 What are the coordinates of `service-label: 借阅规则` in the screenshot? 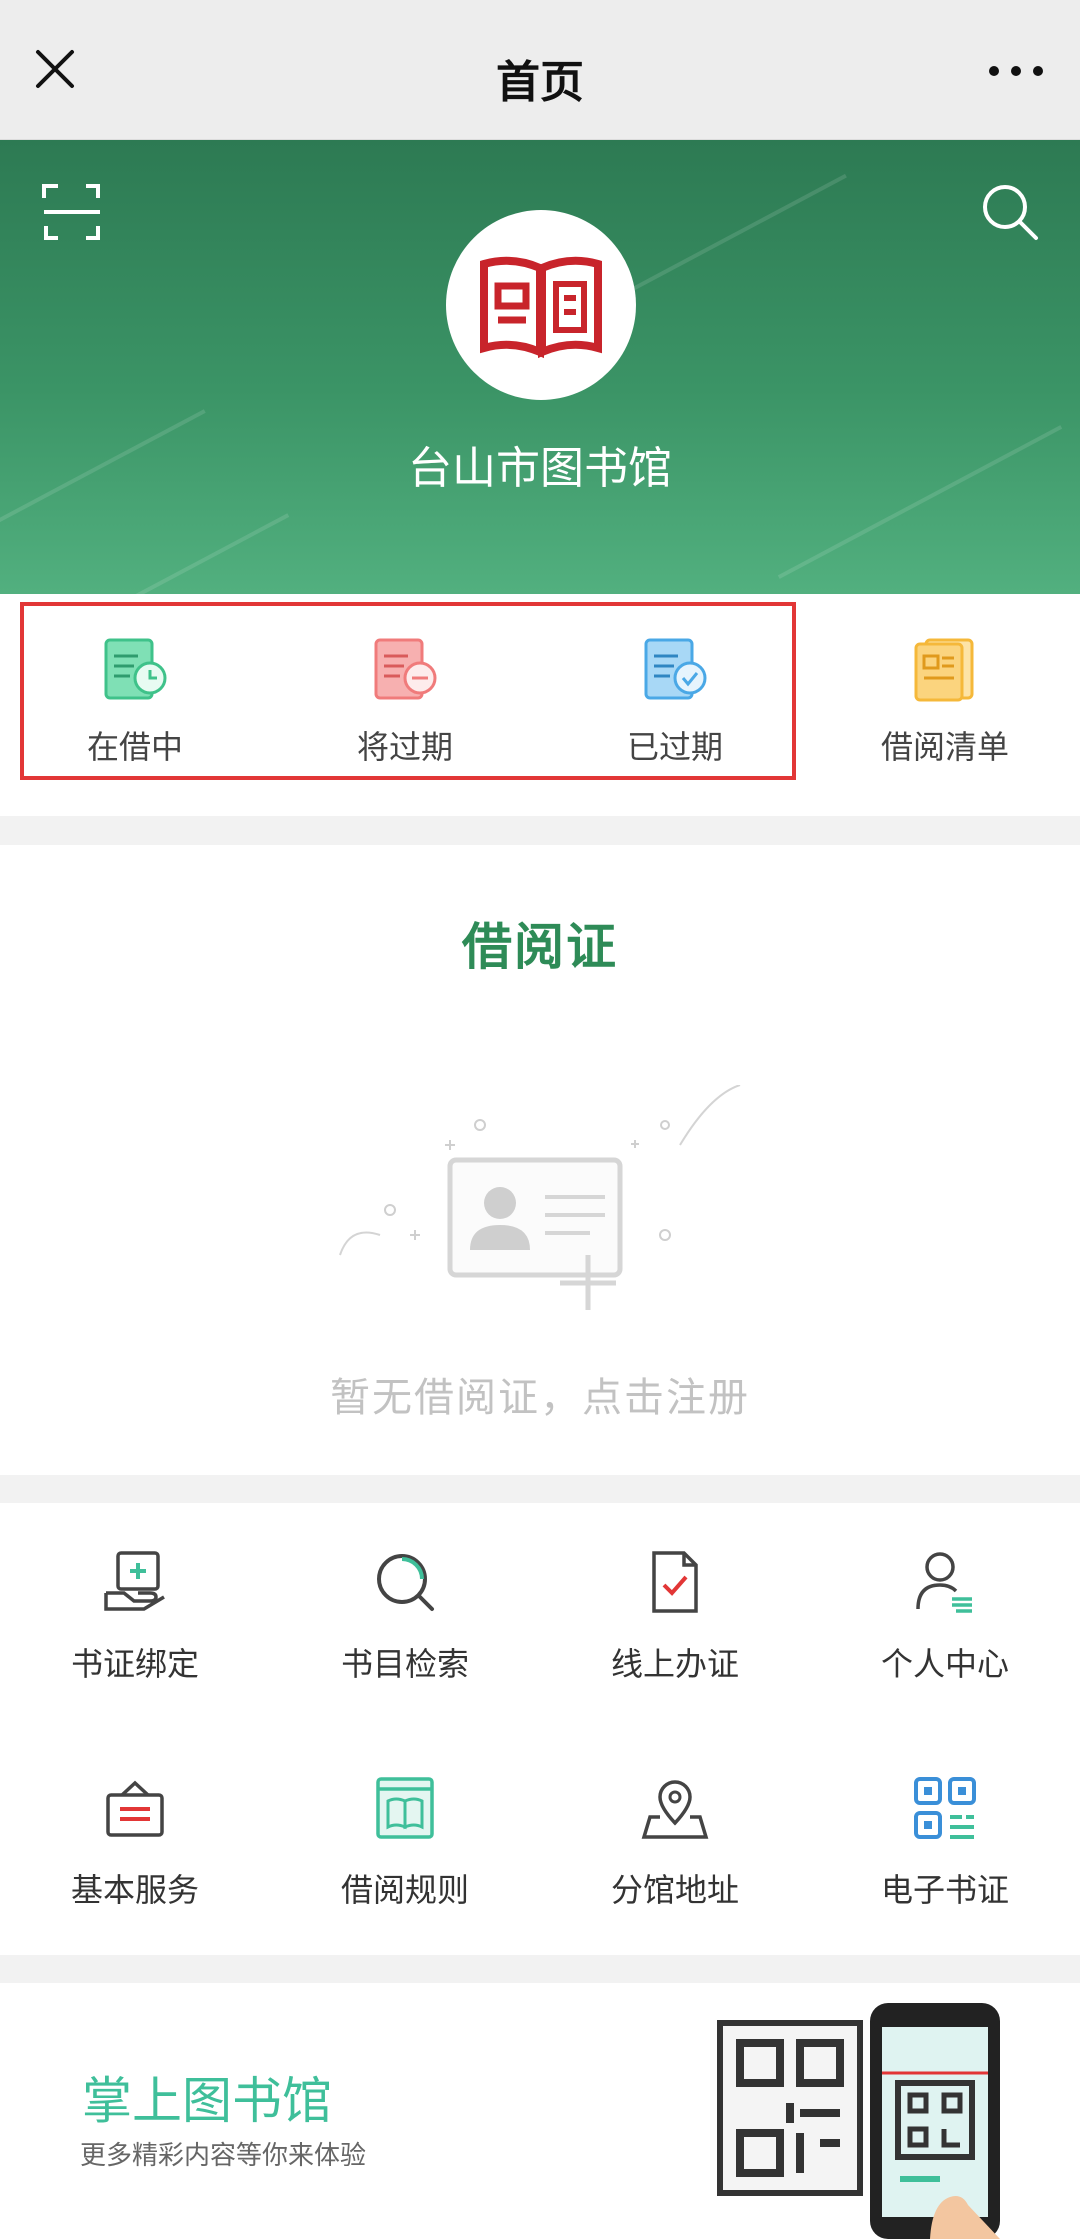 It's located at (404, 1890).